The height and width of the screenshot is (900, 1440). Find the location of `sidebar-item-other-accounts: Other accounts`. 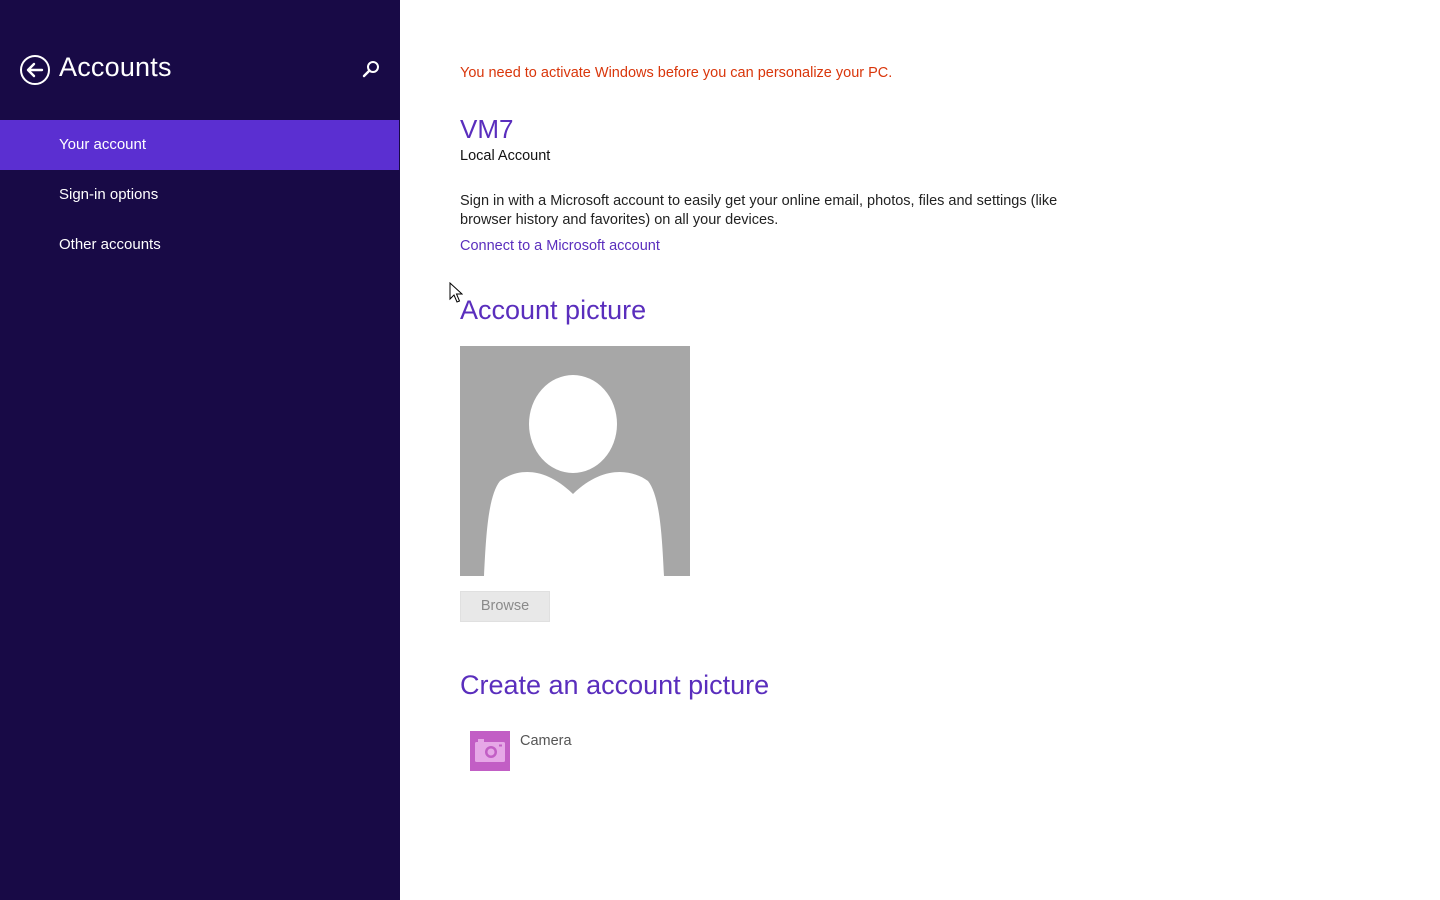

sidebar-item-other-accounts: Other accounts is located at coordinates (200, 245).